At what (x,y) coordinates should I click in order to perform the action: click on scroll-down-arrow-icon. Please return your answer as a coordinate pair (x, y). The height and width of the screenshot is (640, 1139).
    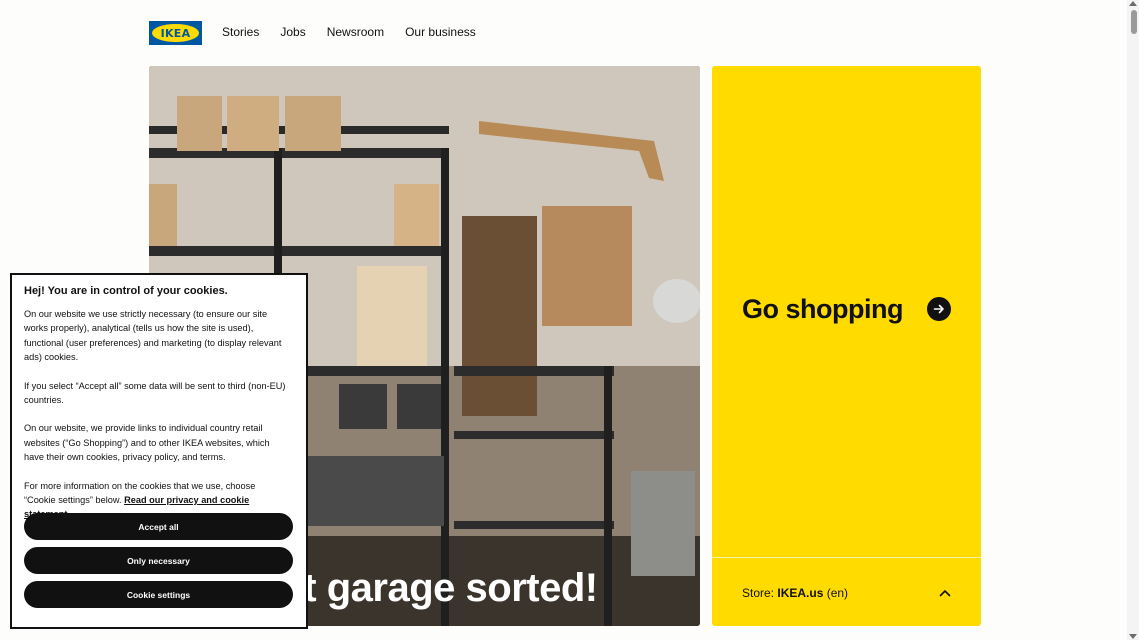
    Looking at the image, I should click on (1133, 636).